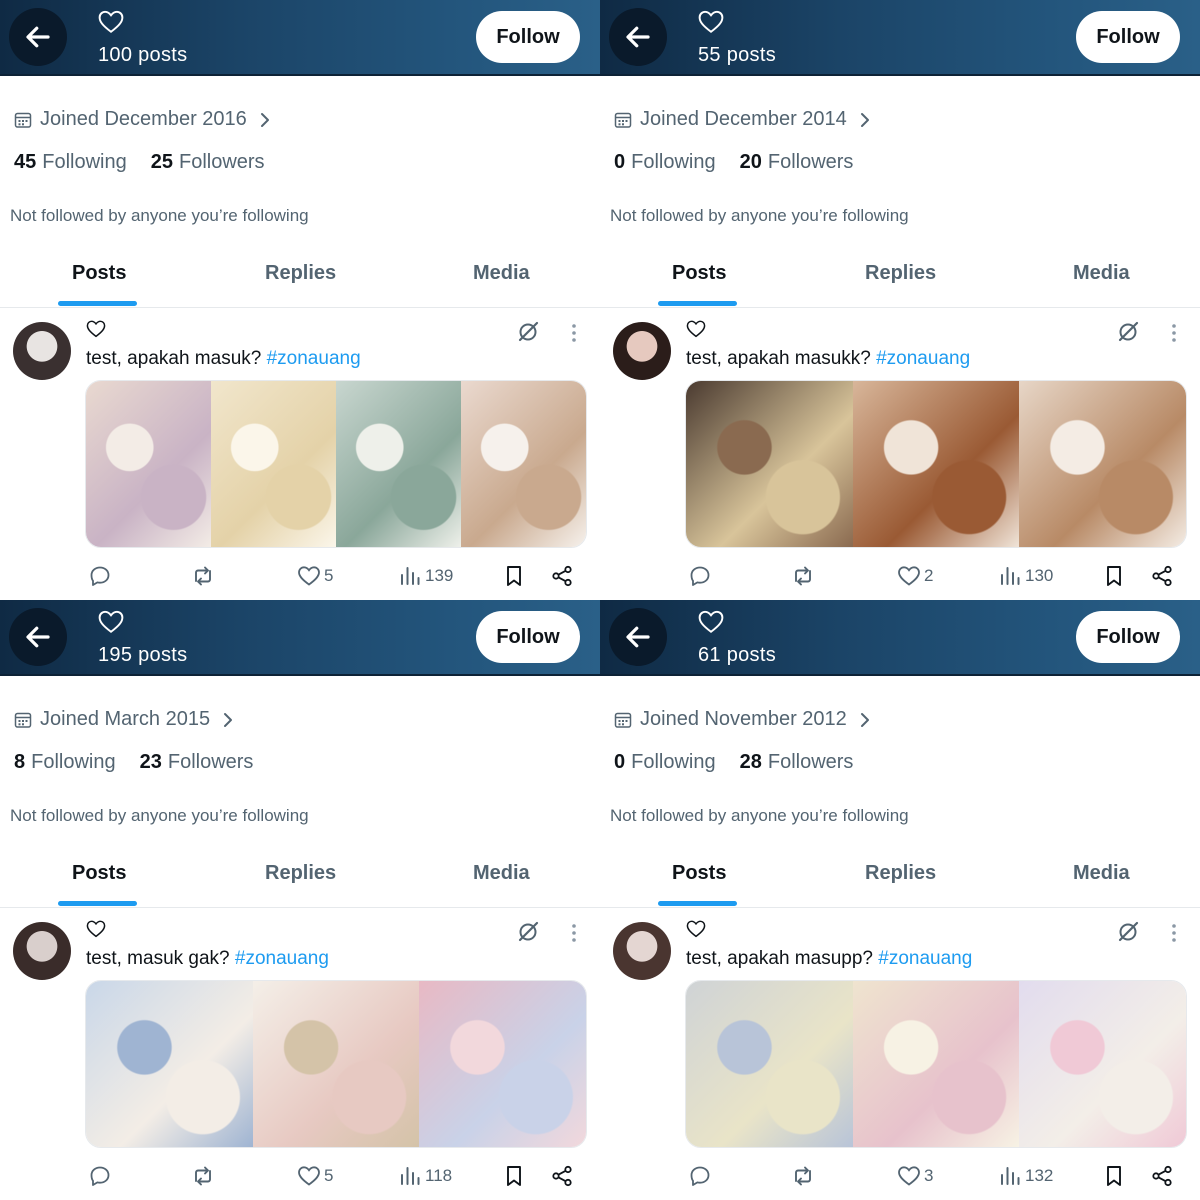 Image resolution: width=1200 pixels, height=1200 pixels. What do you see at coordinates (124, 719) in the screenshot?
I see `joined-date: Joined March 2015` at bounding box center [124, 719].